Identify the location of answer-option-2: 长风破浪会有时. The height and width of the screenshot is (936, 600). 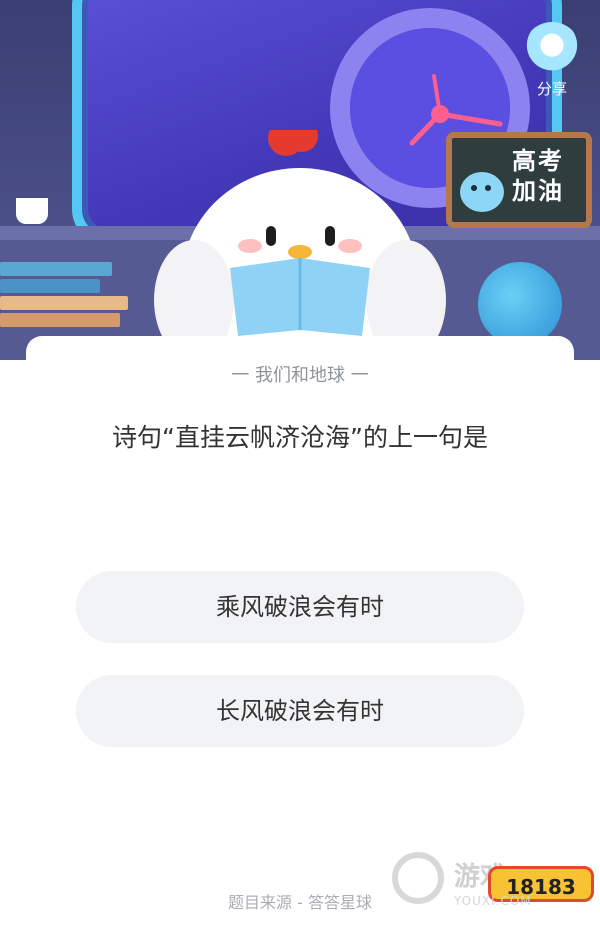
(300, 711).